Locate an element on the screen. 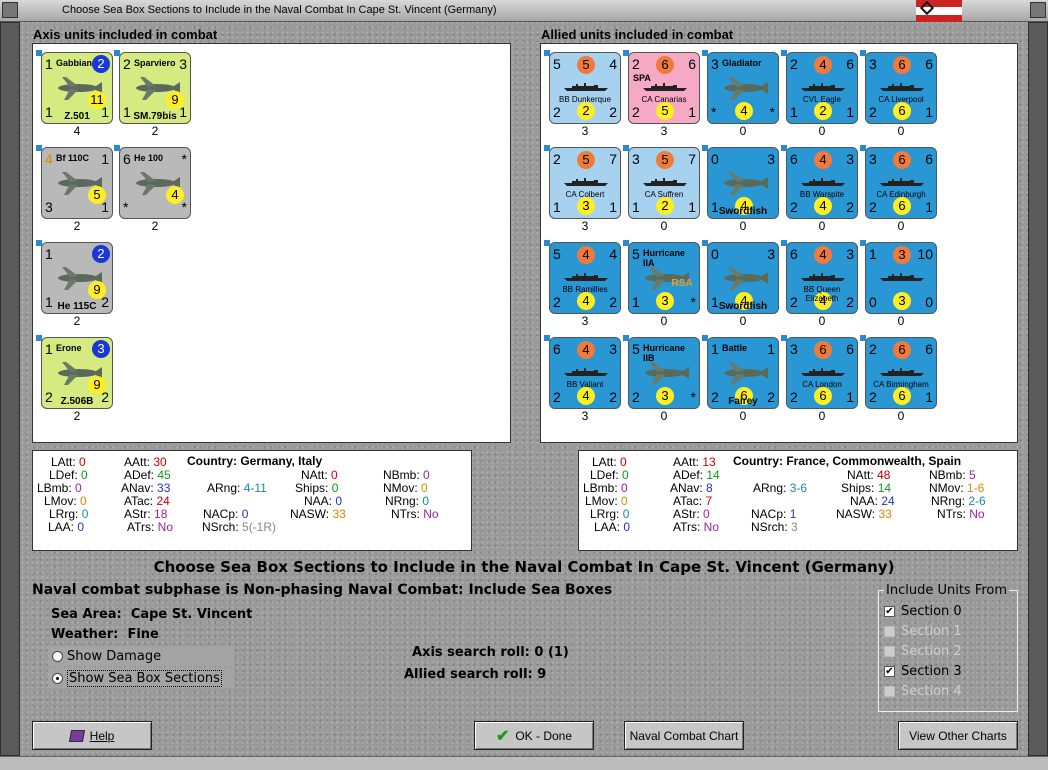 The width and height of the screenshot is (1048, 770). axis-unit-counter: 1 2 1 2 9 He 115C is located at coordinates (77, 278).